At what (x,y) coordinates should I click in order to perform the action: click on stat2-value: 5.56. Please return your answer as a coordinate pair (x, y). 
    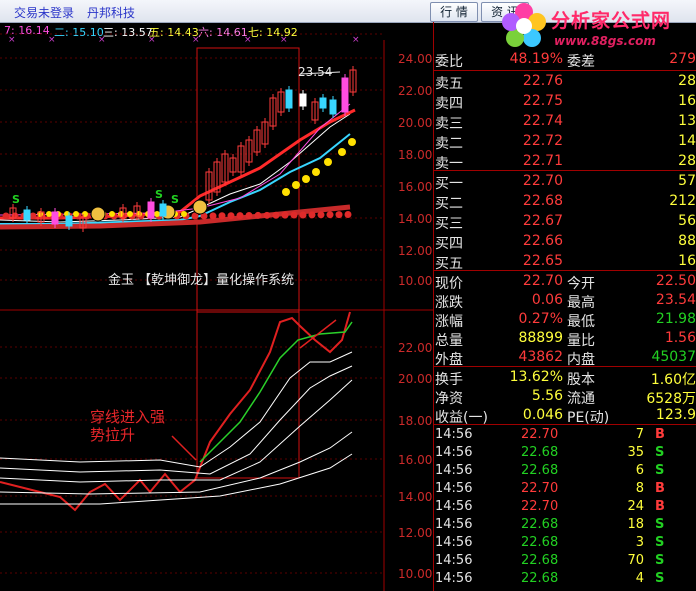
    Looking at the image, I should click on (547, 396).